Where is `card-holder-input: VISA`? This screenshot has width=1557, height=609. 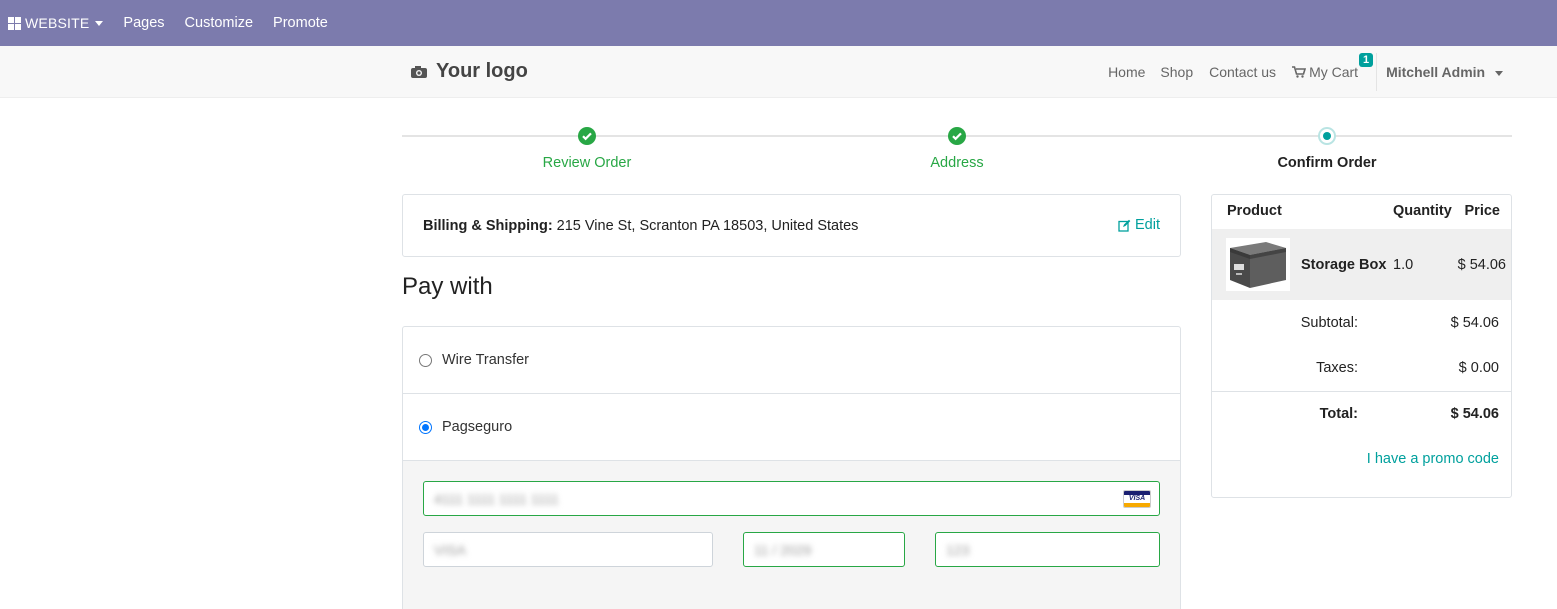 card-holder-input: VISA is located at coordinates (568, 549).